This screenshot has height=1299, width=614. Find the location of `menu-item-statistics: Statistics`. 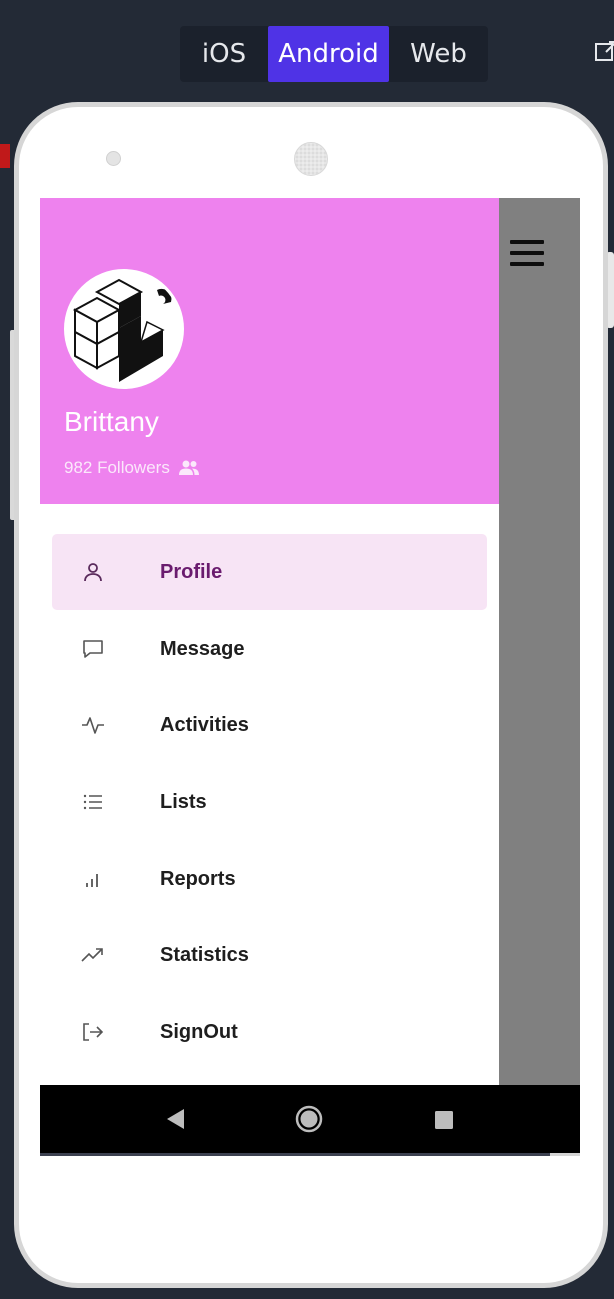

menu-item-statistics: Statistics is located at coordinates (269, 955).